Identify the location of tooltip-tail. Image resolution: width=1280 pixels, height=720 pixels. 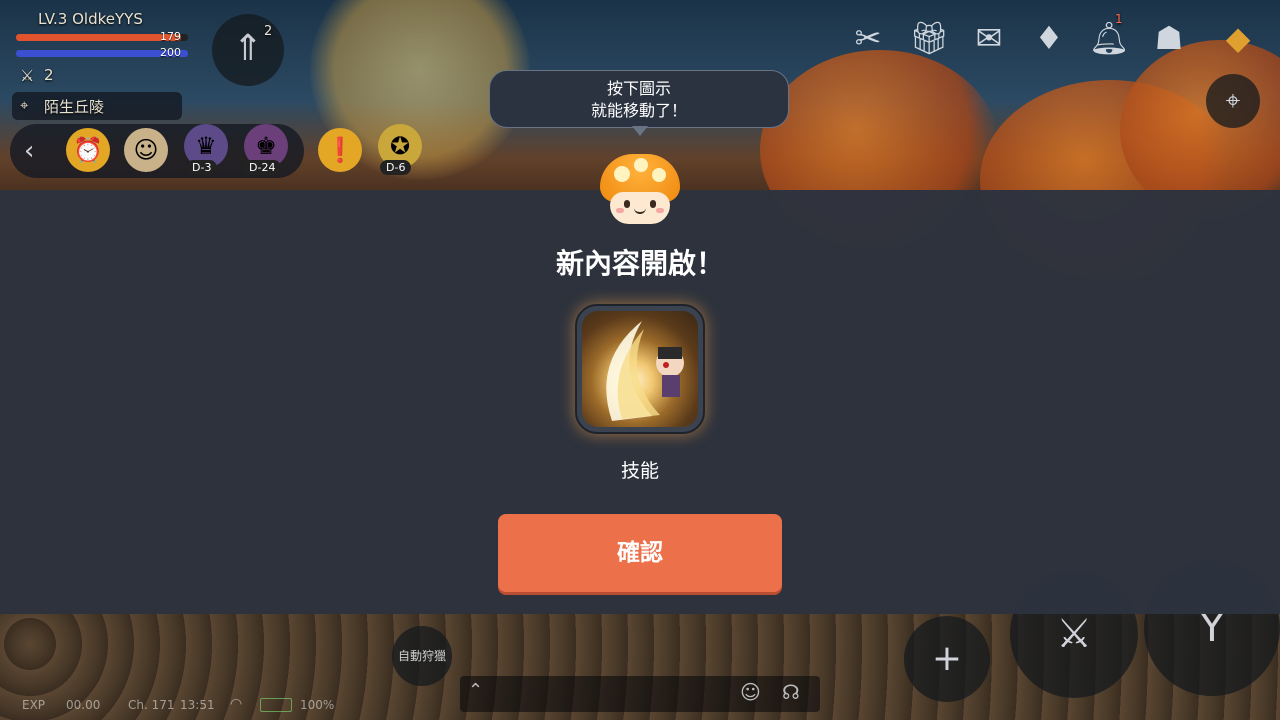
(640, 131).